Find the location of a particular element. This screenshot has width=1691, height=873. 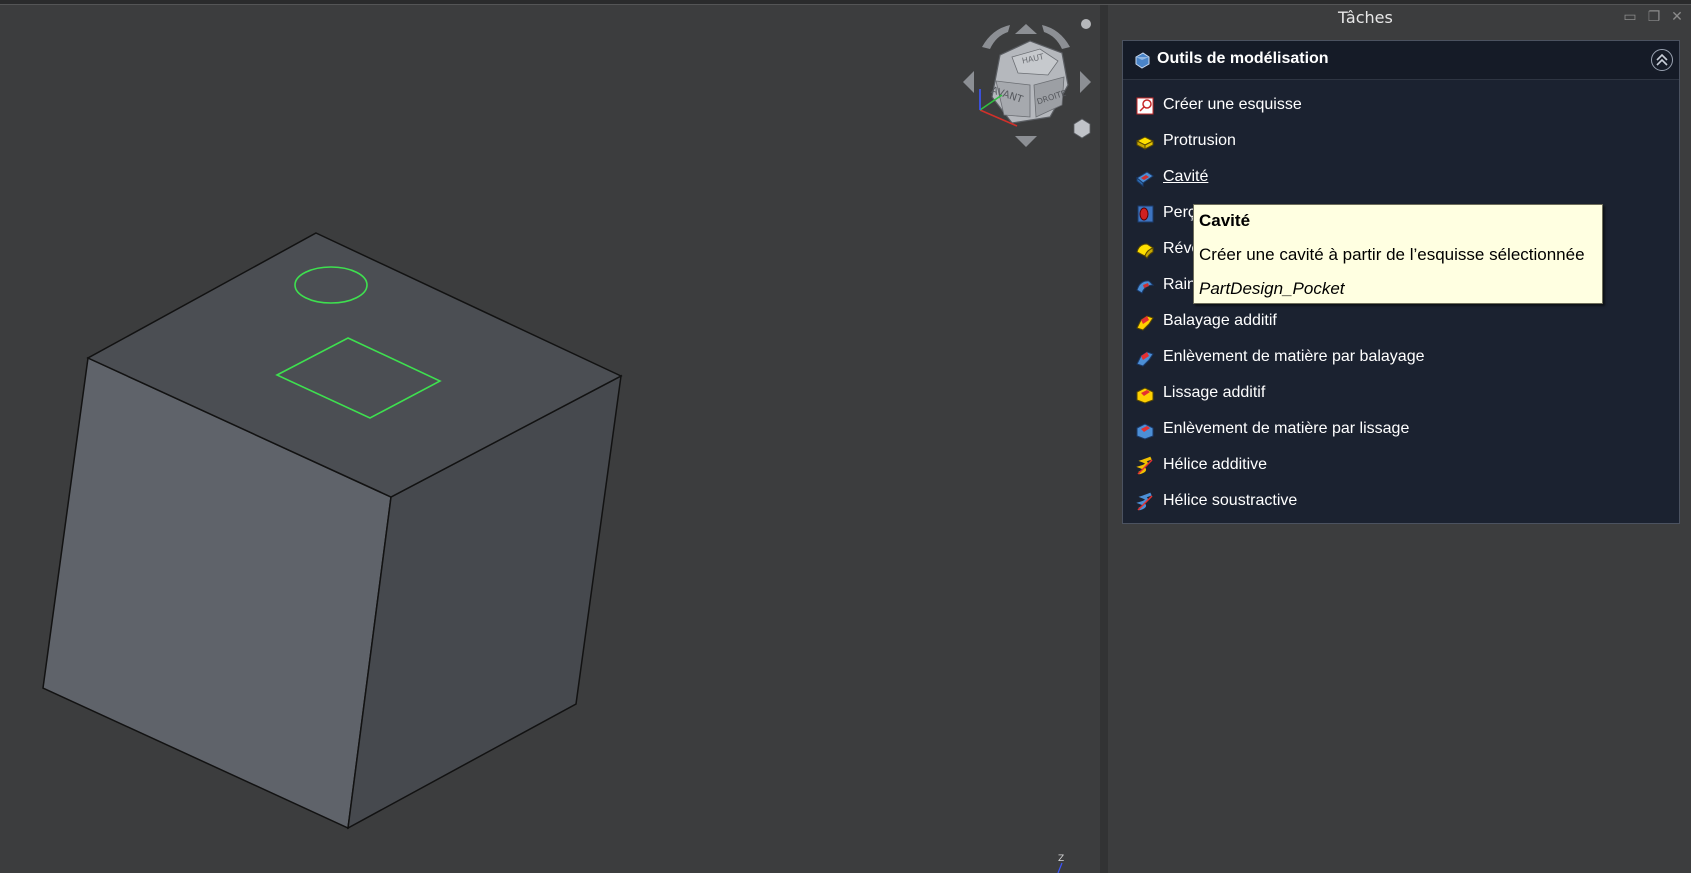

tool-item-additive-loft: Lissage additif is located at coordinates (1401, 394).